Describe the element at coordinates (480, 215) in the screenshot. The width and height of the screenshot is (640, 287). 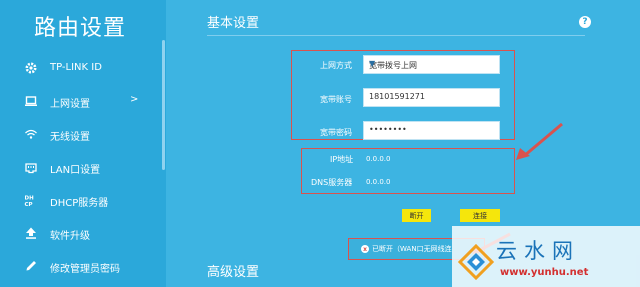
I see `connect-button: 连接` at that location.